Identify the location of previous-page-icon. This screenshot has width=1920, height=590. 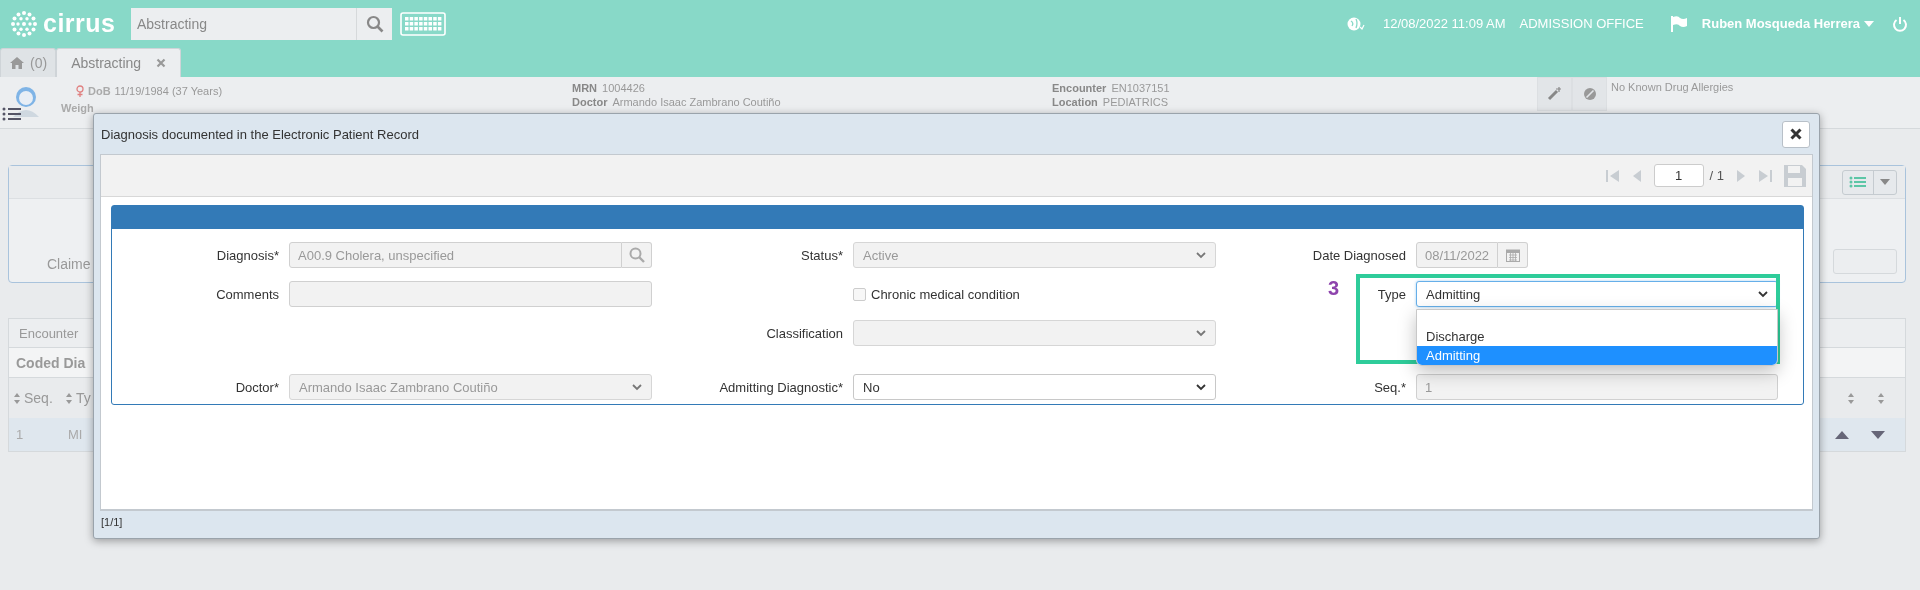
(1636, 175).